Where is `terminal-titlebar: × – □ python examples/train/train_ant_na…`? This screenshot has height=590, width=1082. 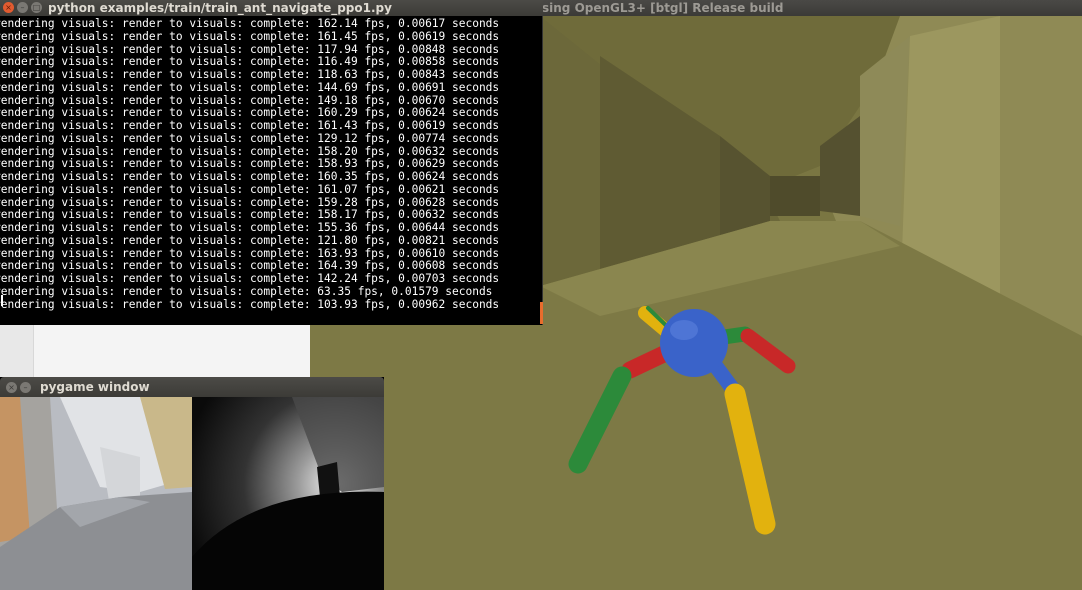 terminal-titlebar: × – □ python examples/train/train_ant_na… is located at coordinates (271, 8).